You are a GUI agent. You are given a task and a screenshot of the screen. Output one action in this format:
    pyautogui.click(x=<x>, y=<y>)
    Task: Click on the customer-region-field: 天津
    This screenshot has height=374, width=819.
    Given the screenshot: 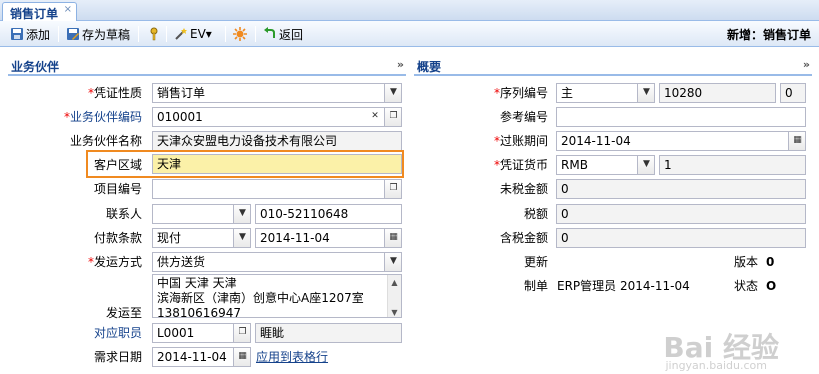 What is the action you would take?
    pyautogui.click(x=277, y=164)
    